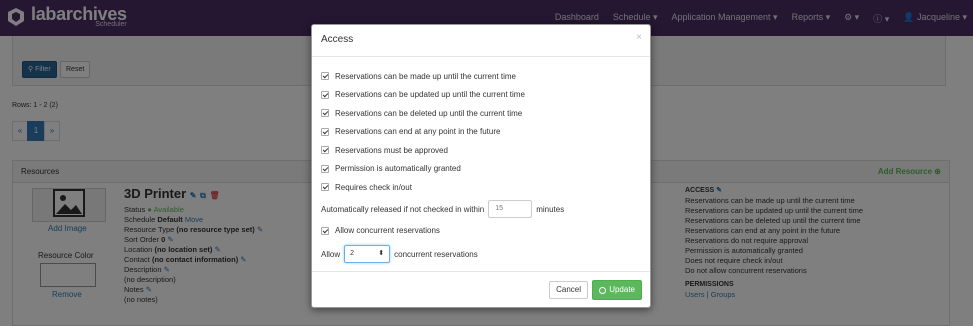 The height and width of the screenshot is (326, 973). I want to click on update-button: Update, so click(617, 290).